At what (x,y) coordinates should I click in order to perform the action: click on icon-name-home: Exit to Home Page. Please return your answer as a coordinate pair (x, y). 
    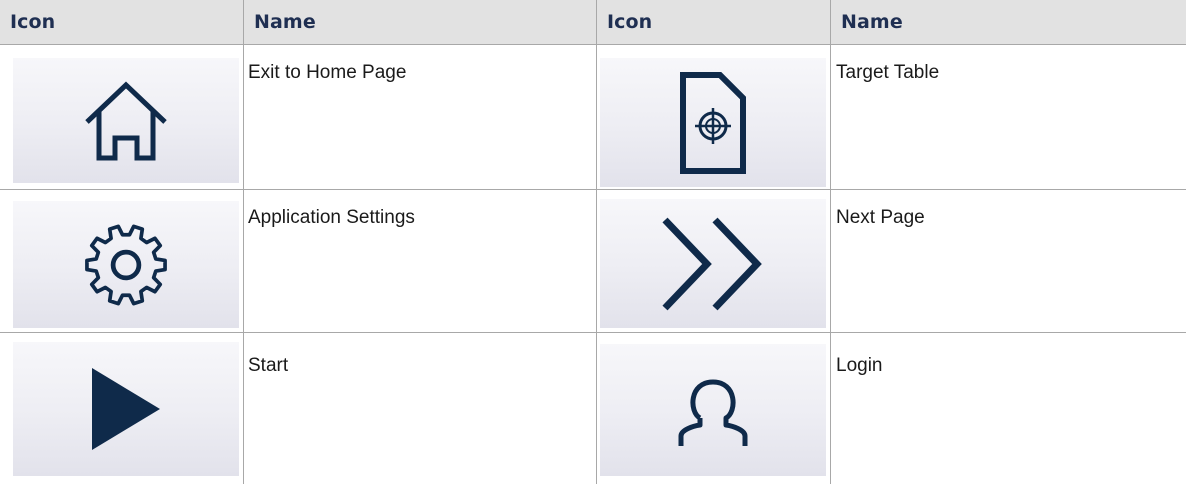
    Looking at the image, I should click on (327, 72).